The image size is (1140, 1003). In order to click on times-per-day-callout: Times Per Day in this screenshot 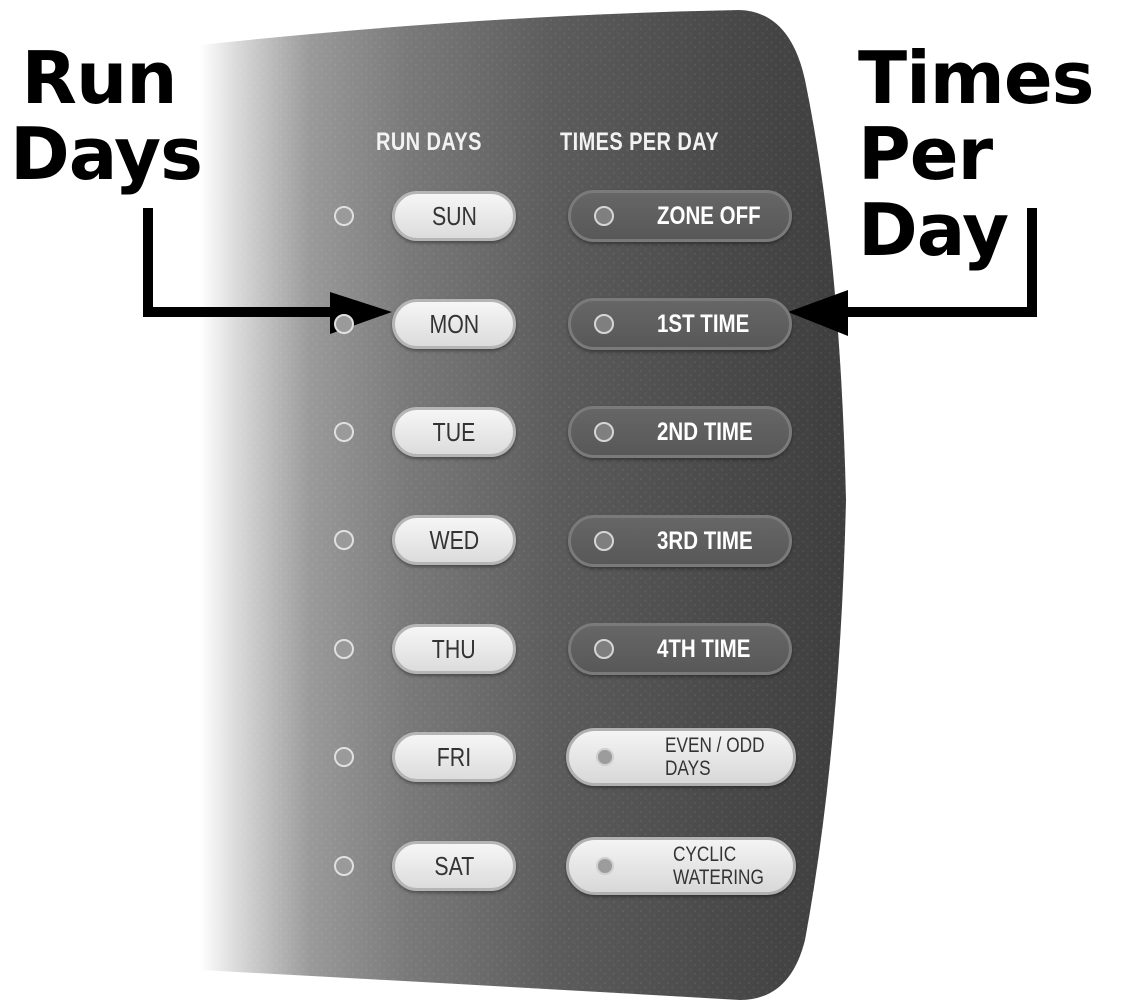, I will do `click(999, 154)`.